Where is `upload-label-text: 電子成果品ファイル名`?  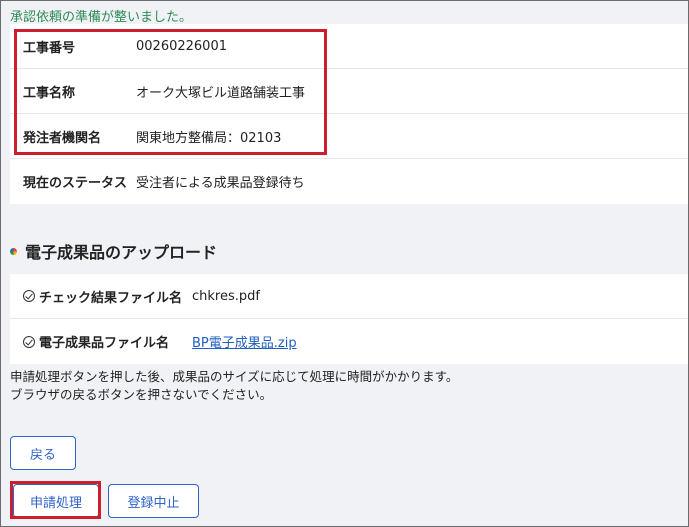
upload-label-text: 電子成果品ファイル名 is located at coordinates (104, 343).